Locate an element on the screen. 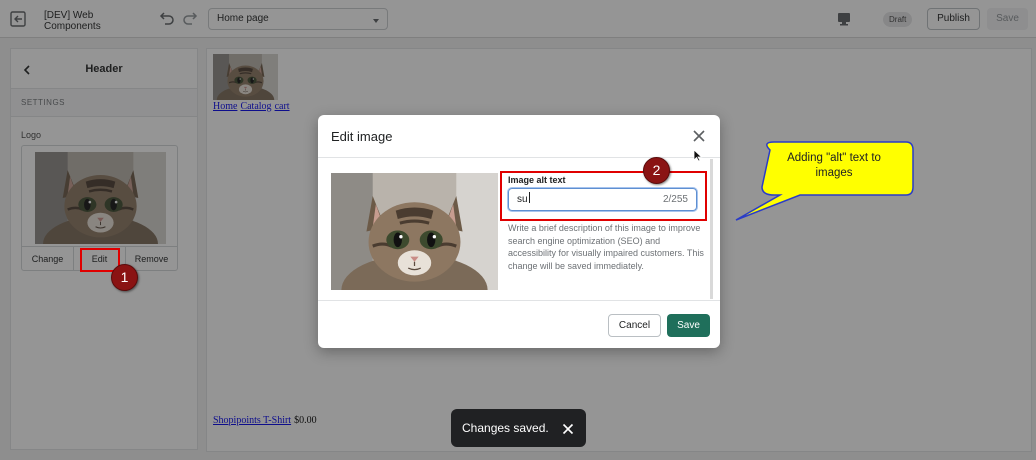 The image size is (1036, 460). save-button: Save is located at coordinates (688, 325).